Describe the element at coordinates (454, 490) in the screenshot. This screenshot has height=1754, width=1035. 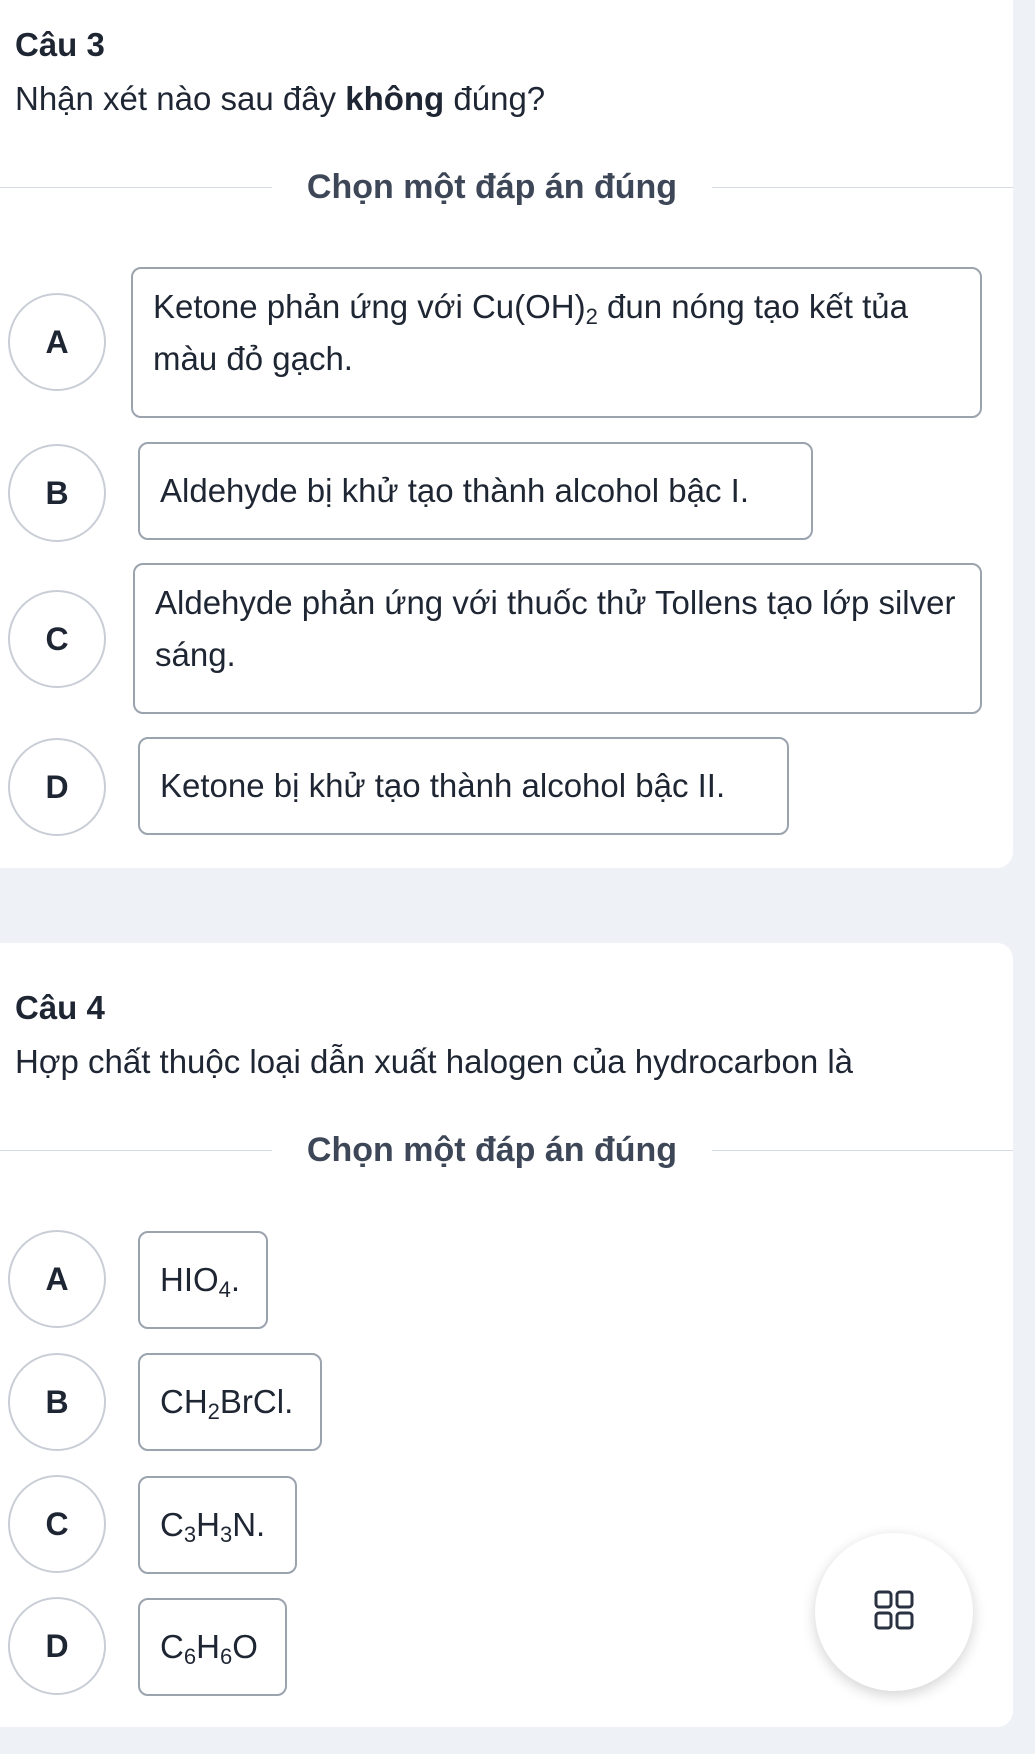
I see `option-b-text: Aldehyde bị khử tạo thành alcohol bậc I.` at that location.